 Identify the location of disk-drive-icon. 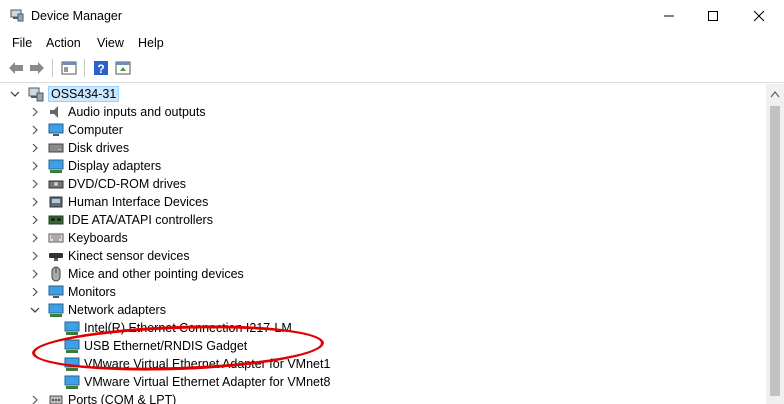
(56, 148).